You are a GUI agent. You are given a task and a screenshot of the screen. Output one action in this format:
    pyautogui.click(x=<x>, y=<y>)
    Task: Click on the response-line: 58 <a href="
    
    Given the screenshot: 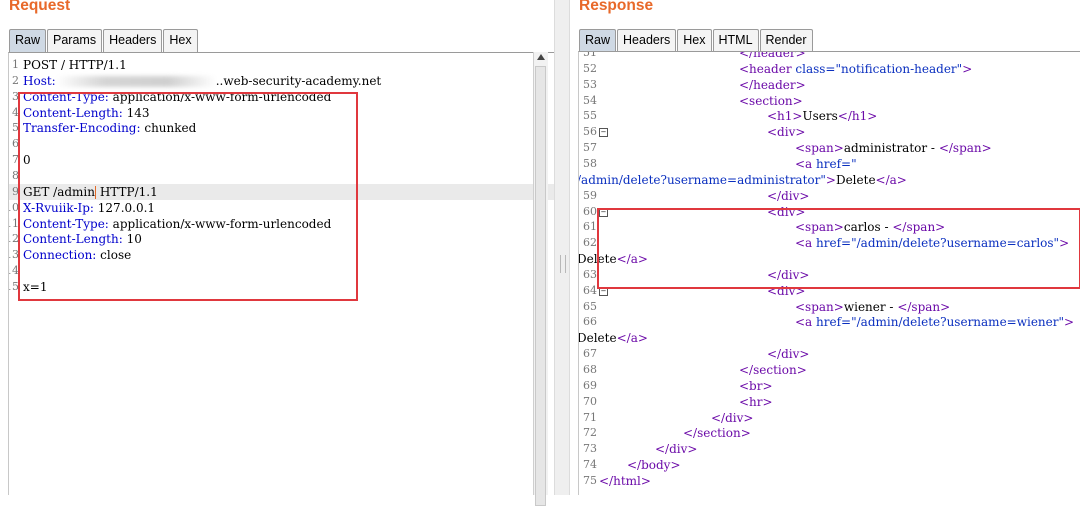 What is the action you would take?
    pyautogui.click(x=829, y=164)
    